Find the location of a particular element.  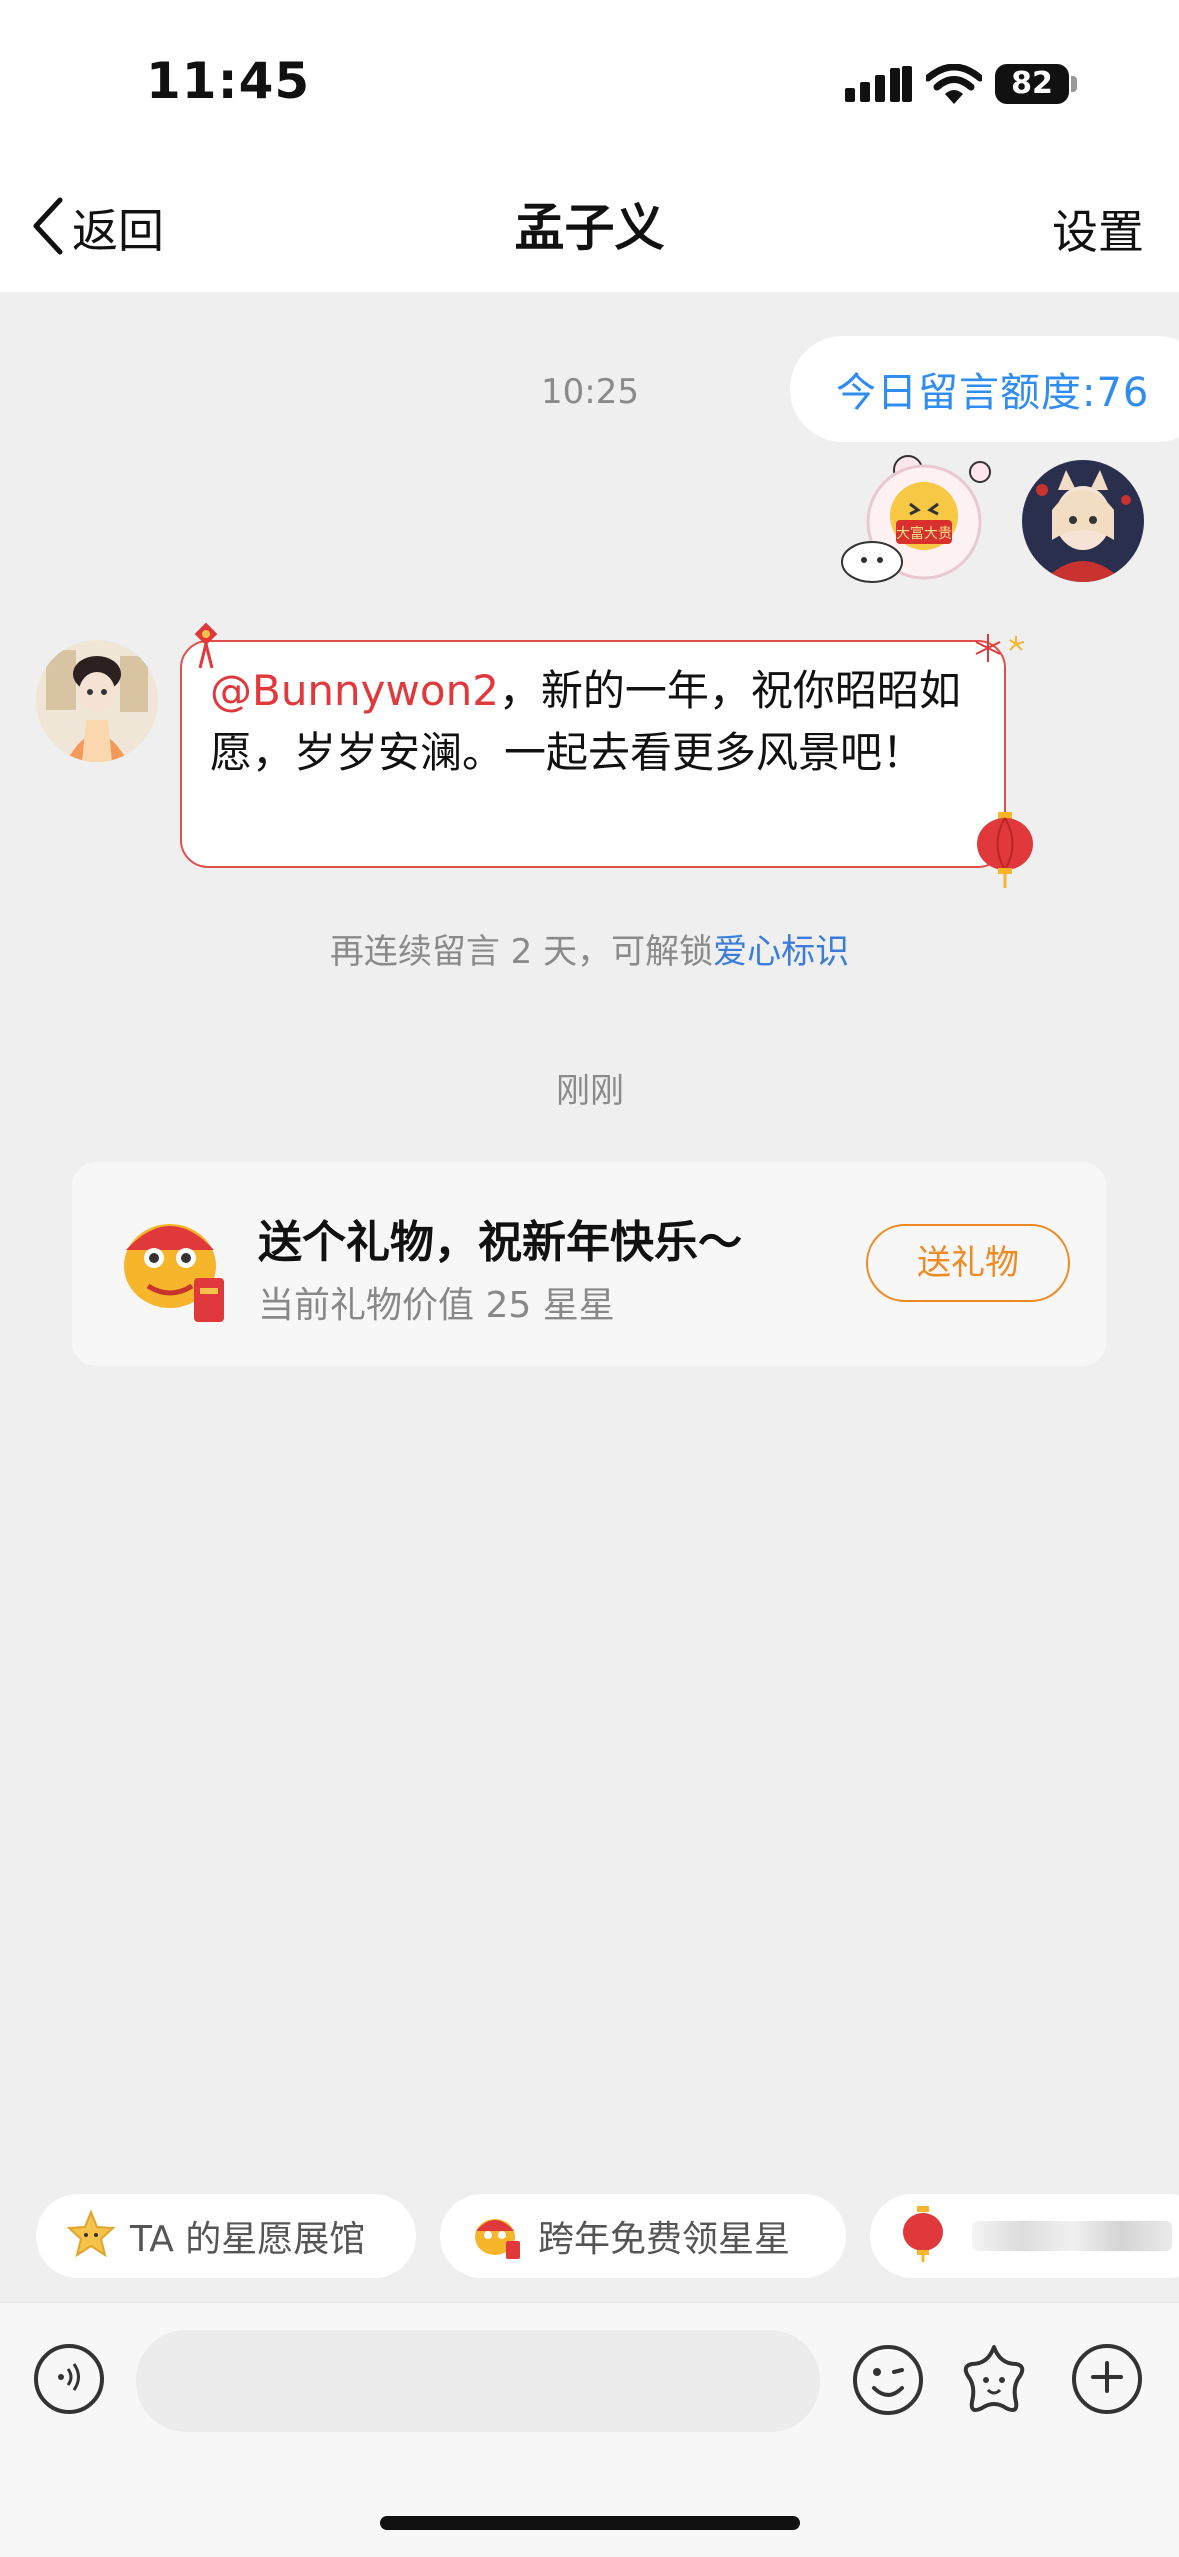

unlock-hint: 再连续留言 2 天，可解锁爱心标识 is located at coordinates (589, 948).